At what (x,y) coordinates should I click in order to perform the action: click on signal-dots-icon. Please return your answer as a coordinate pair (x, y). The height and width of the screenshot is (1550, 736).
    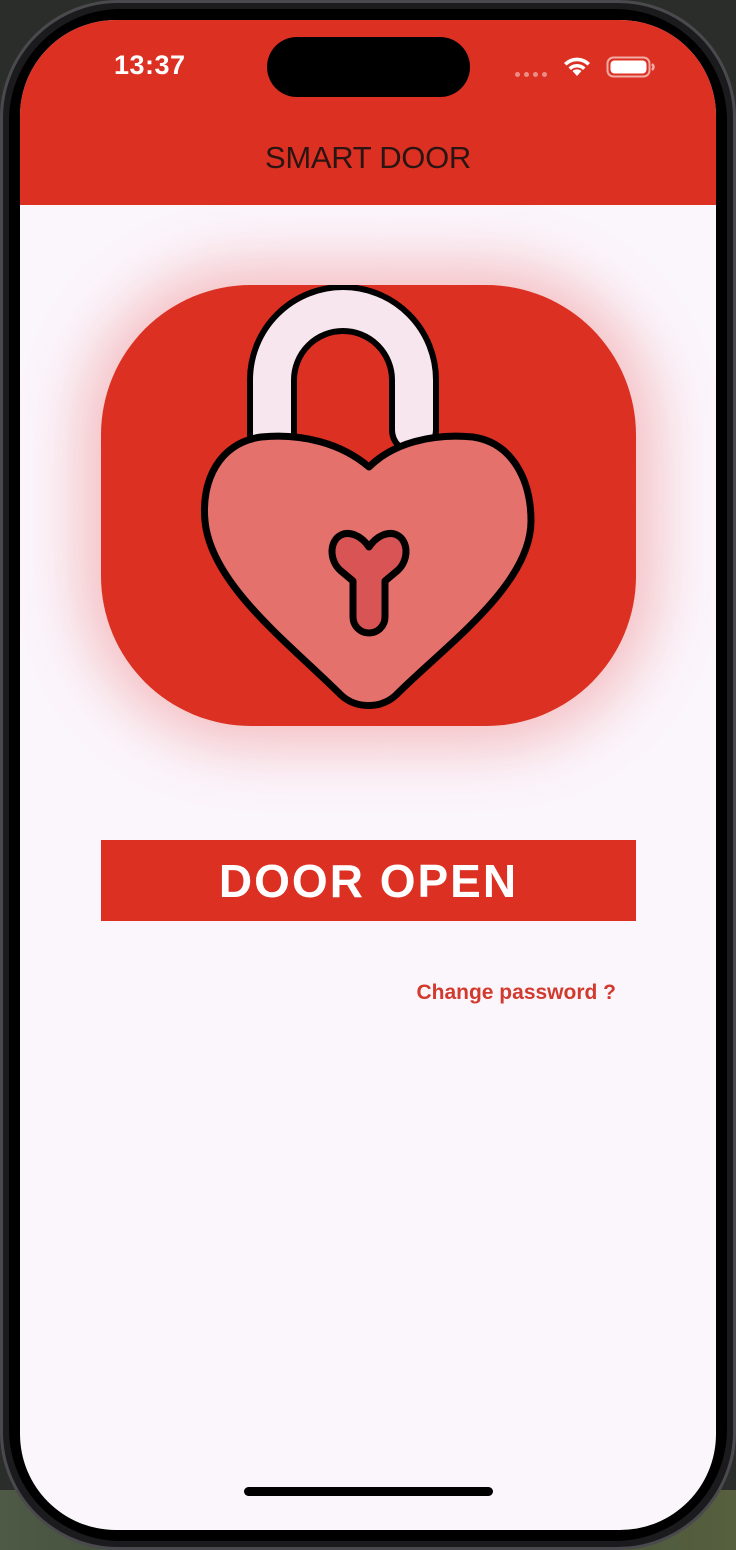
    Looking at the image, I should click on (533, 75).